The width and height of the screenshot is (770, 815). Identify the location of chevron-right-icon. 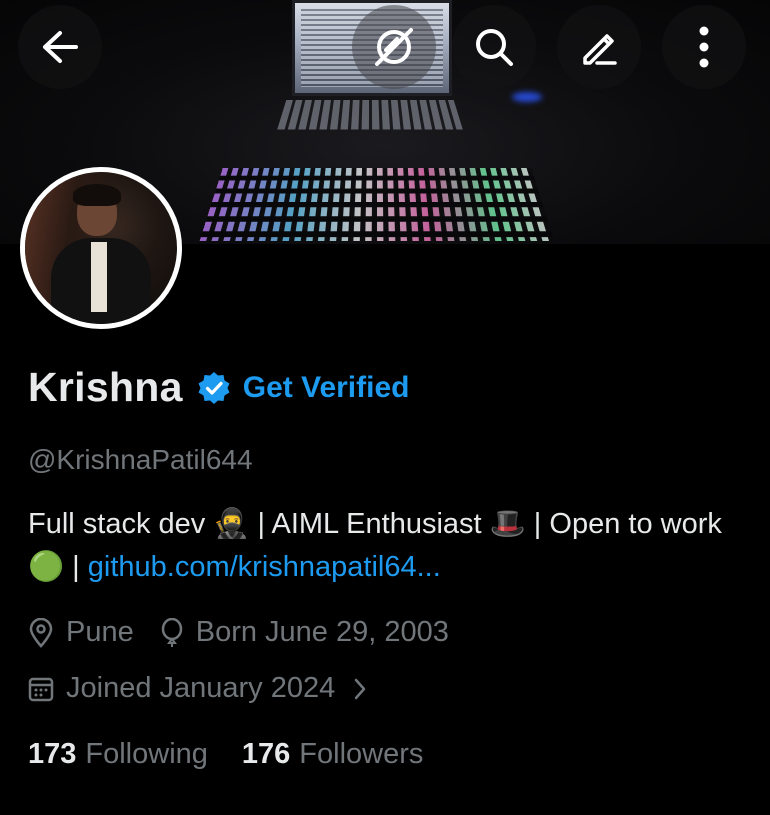
(360, 689).